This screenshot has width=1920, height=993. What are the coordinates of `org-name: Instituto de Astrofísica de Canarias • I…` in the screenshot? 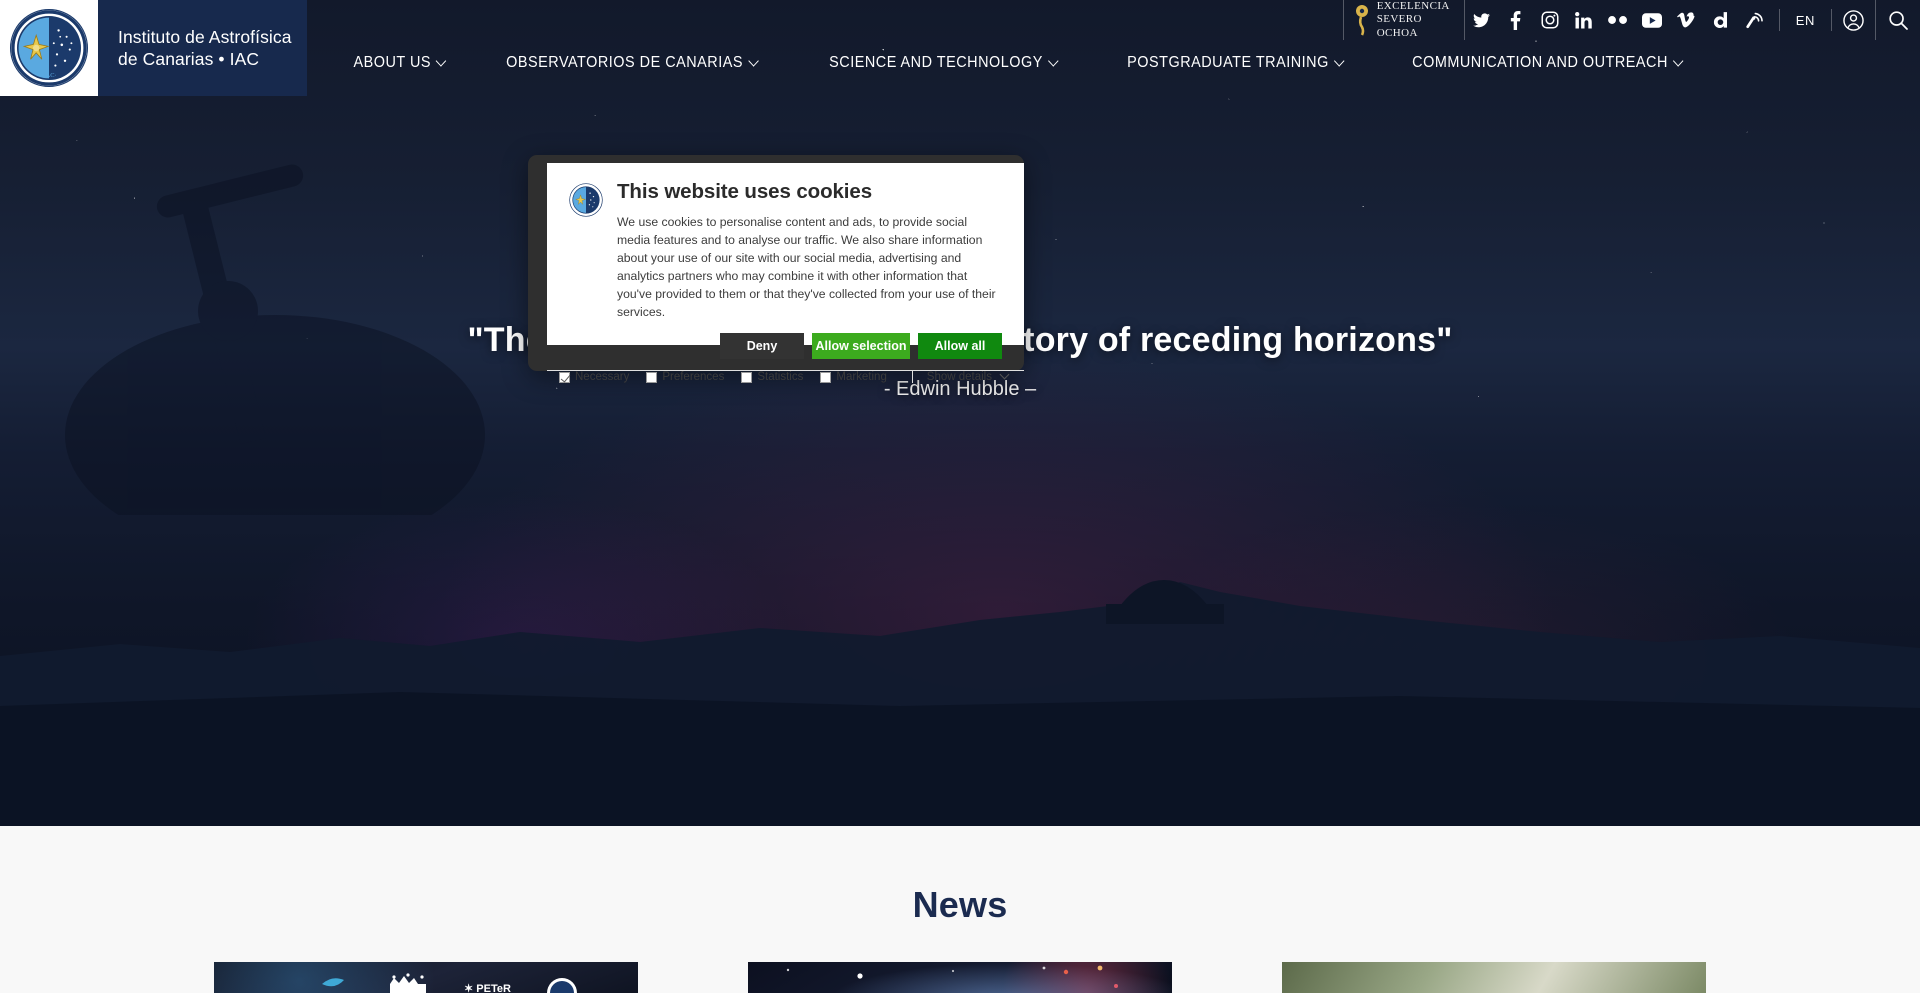 It's located at (195, 48).